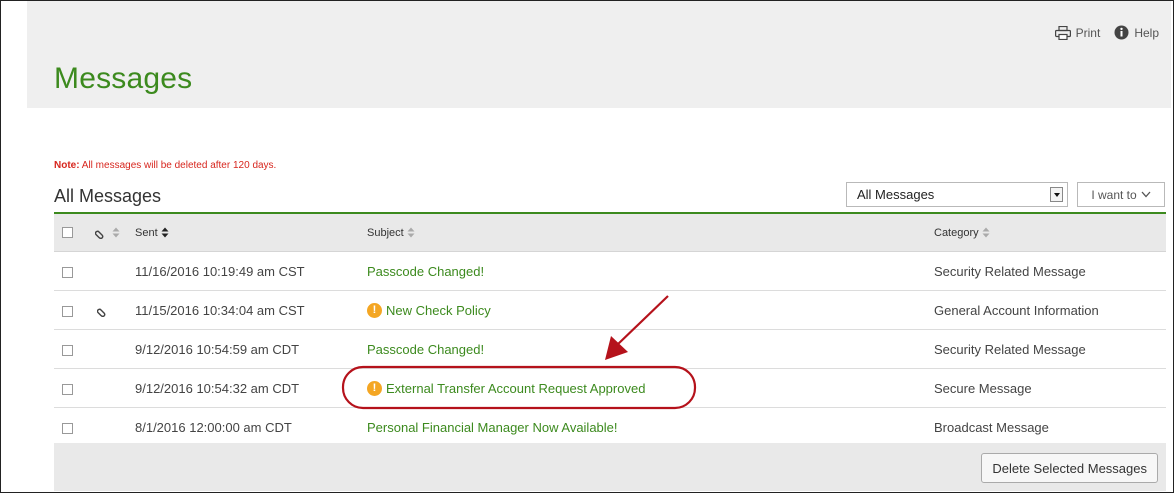  I want to click on subject-header-label: Subject, so click(385, 232).